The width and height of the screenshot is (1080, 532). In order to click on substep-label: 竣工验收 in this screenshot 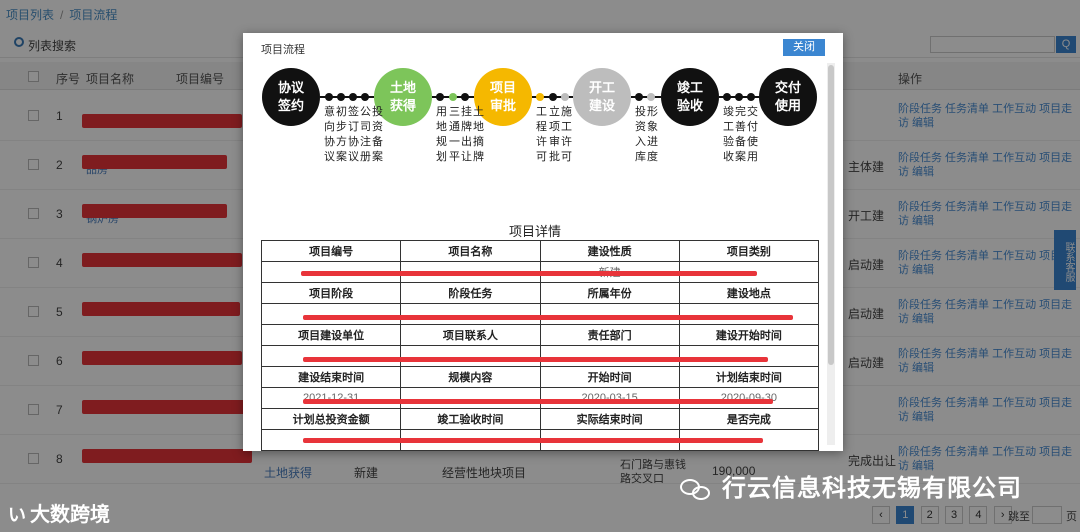, I will do `click(728, 134)`.